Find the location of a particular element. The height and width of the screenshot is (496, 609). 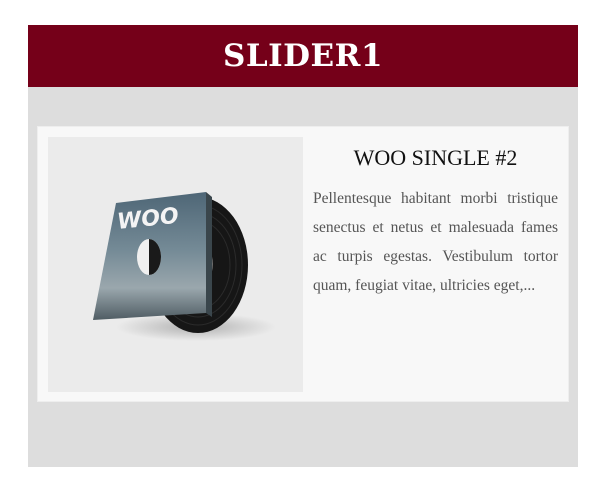

widget-title: SLIDER1 is located at coordinates (303, 56).